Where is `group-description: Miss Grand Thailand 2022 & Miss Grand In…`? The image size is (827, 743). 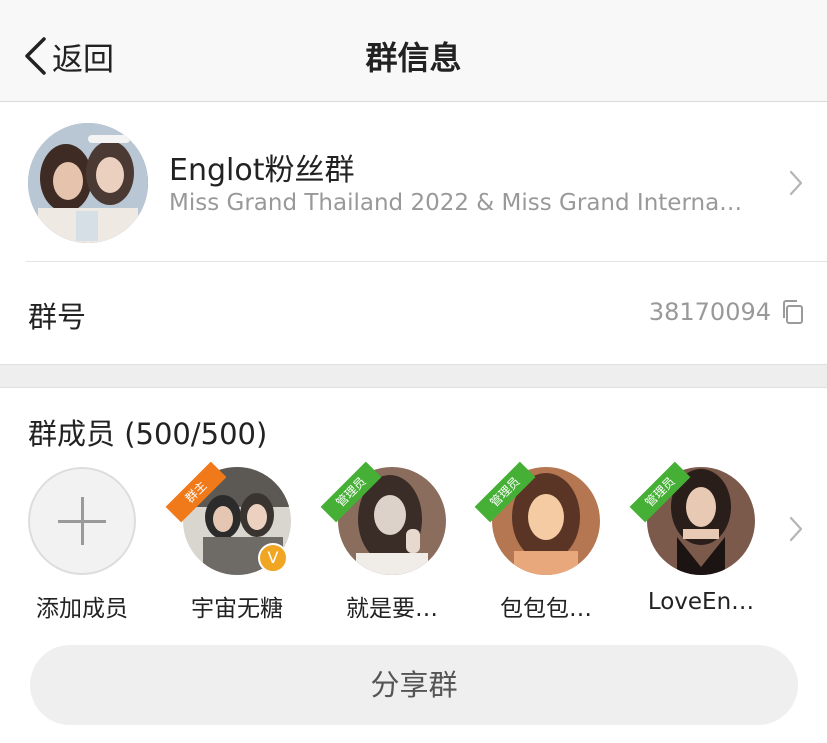 group-description: Miss Grand Thailand 2022 & Miss Grand In… is located at coordinates (459, 203).